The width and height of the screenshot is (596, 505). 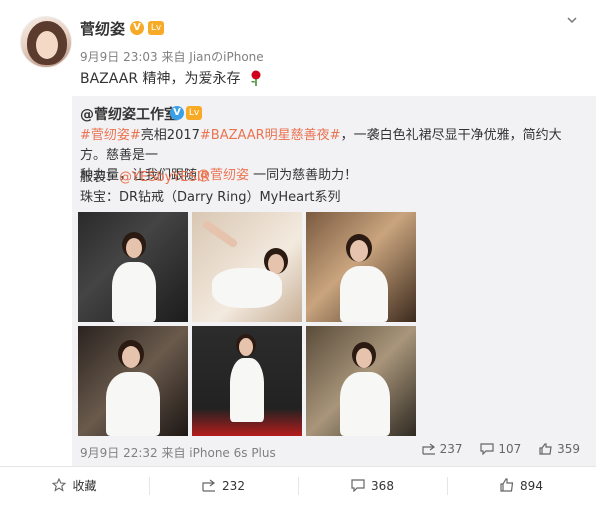 What do you see at coordinates (46, 42) in the screenshot?
I see `avatar` at bounding box center [46, 42].